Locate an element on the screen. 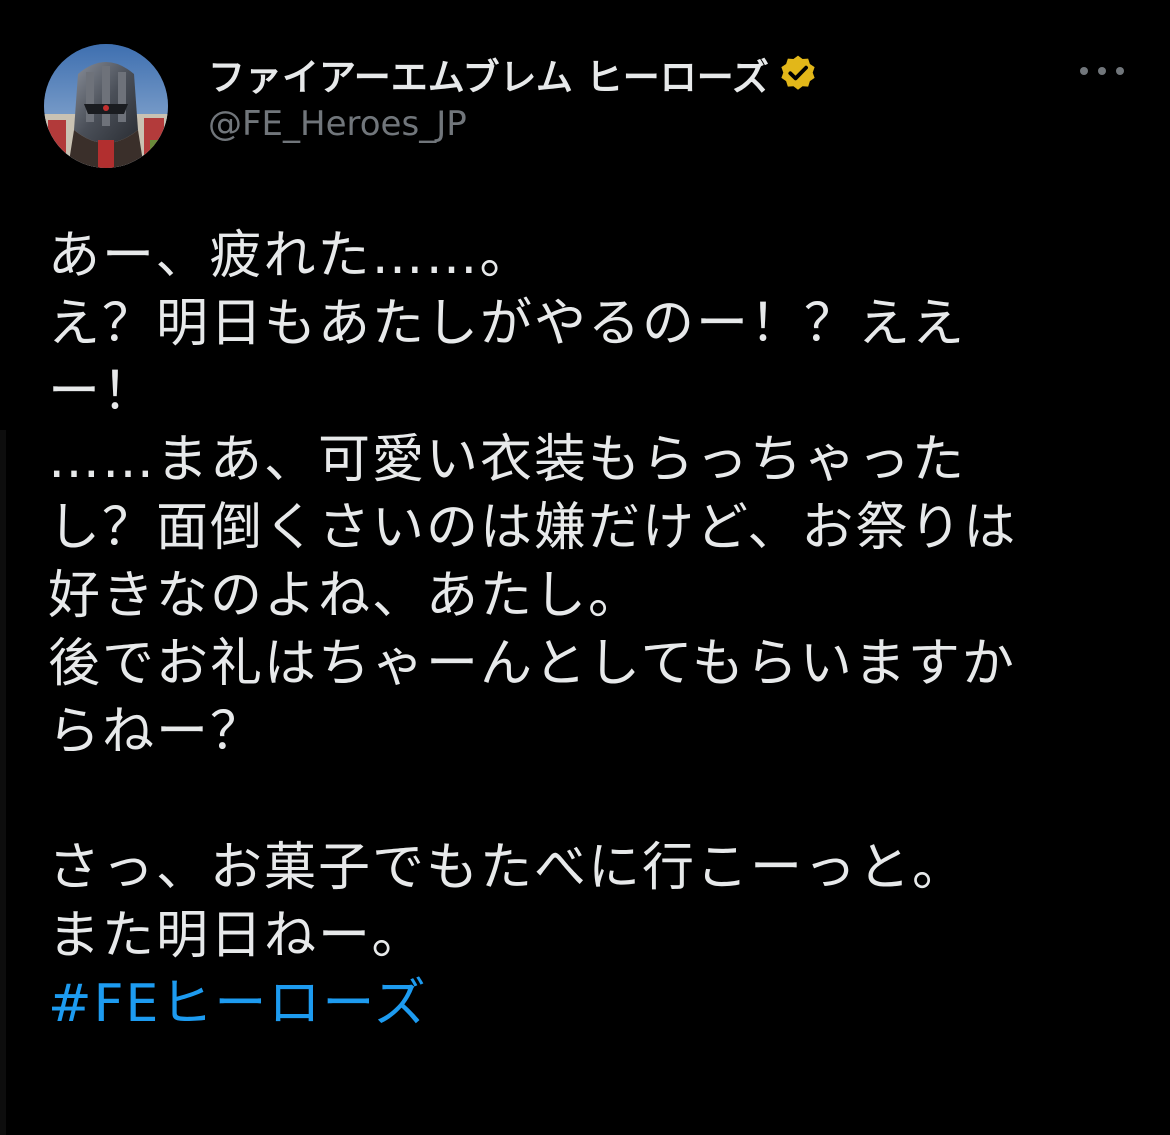 The image size is (1170, 1135). display-name-row: ファイアーエムブレム ヒーローズ is located at coordinates (513, 74).